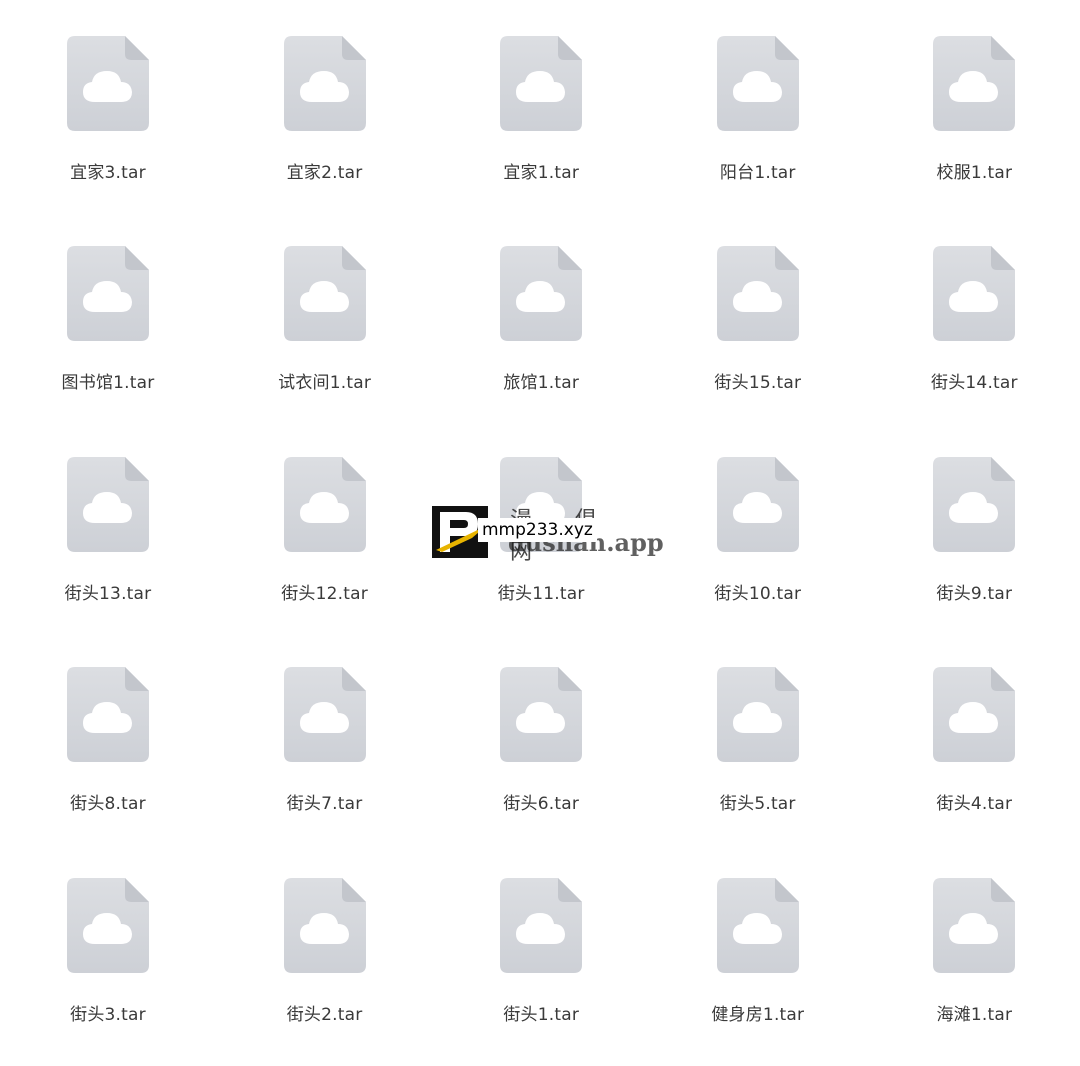 The width and height of the screenshot is (1080, 1066). What do you see at coordinates (973, 801) in the screenshot?
I see `file-name-label: 街头4.tar` at bounding box center [973, 801].